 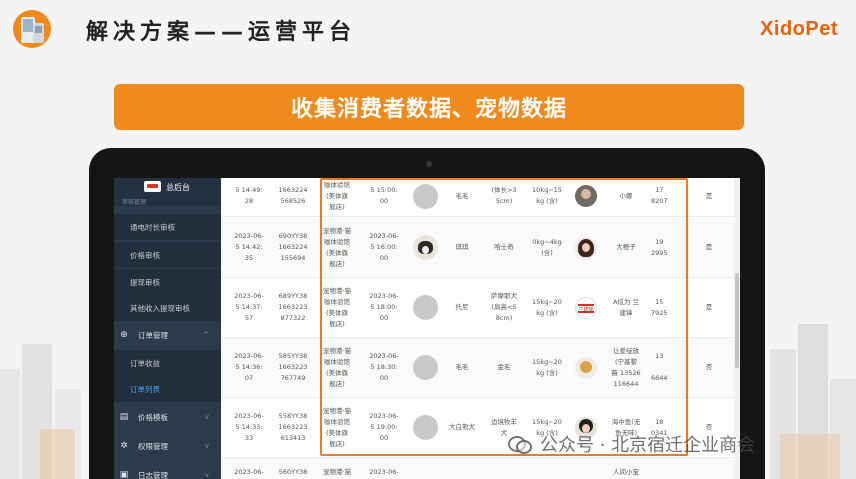 What do you see at coordinates (293, 307) in the screenshot?
I see `order-number-cell: 689YY38 1663223 877322` at bounding box center [293, 307].